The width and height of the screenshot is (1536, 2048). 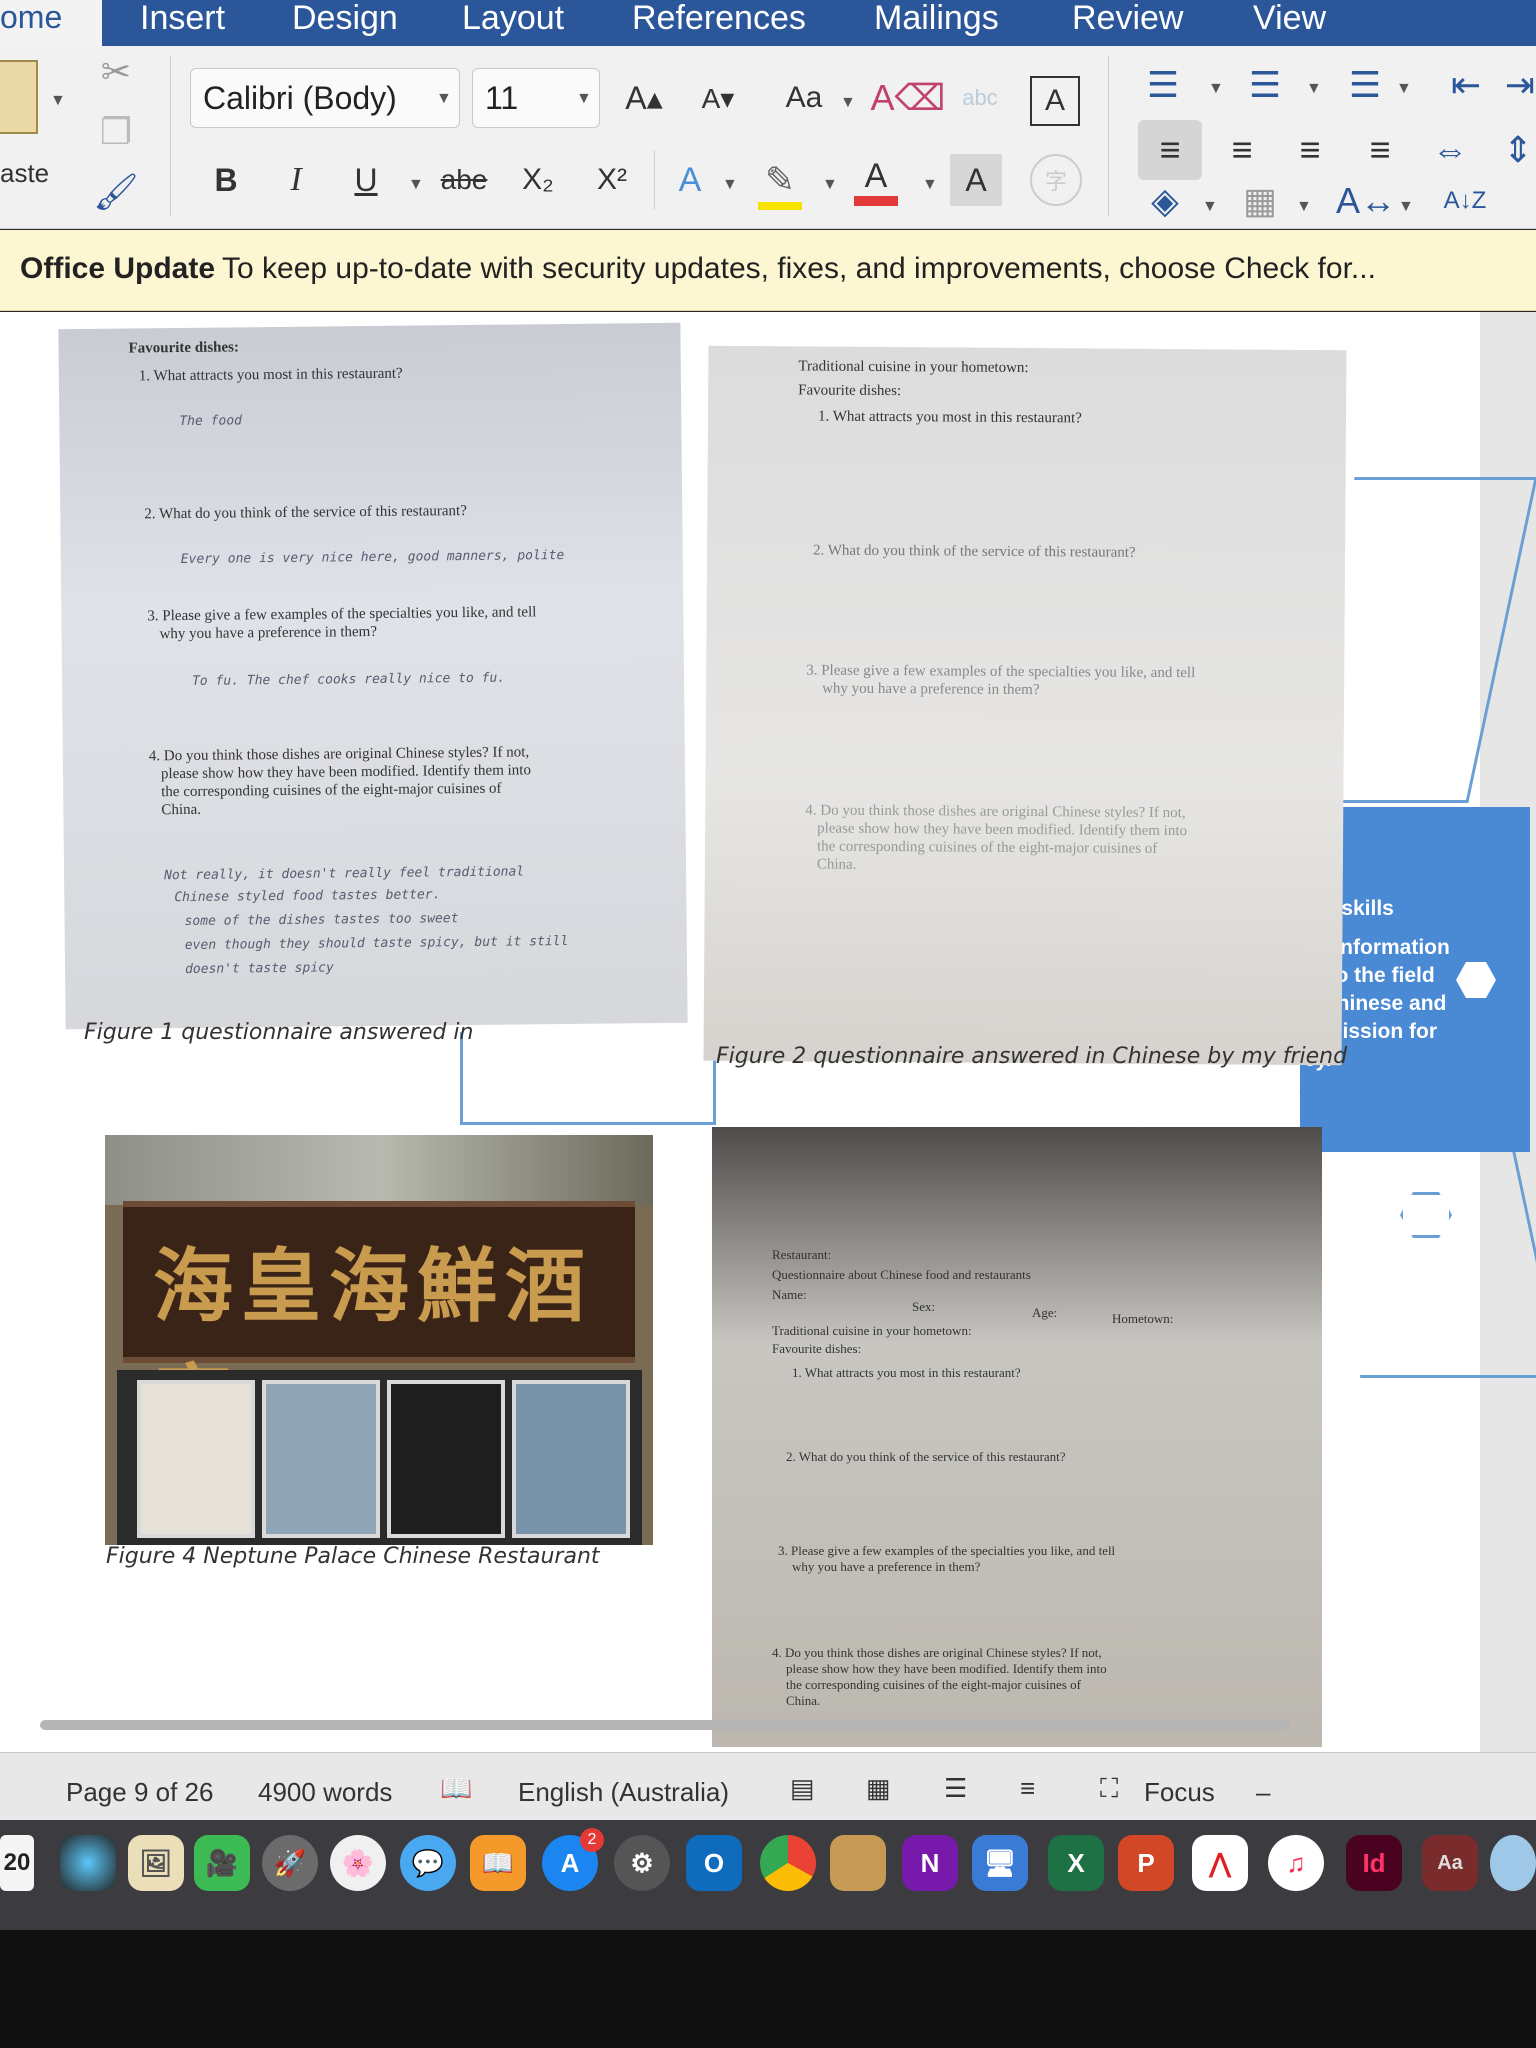 What do you see at coordinates (1027, 1788) in the screenshot?
I see `draft-view-icon: ≡` at bounding box center [1027, 1788].